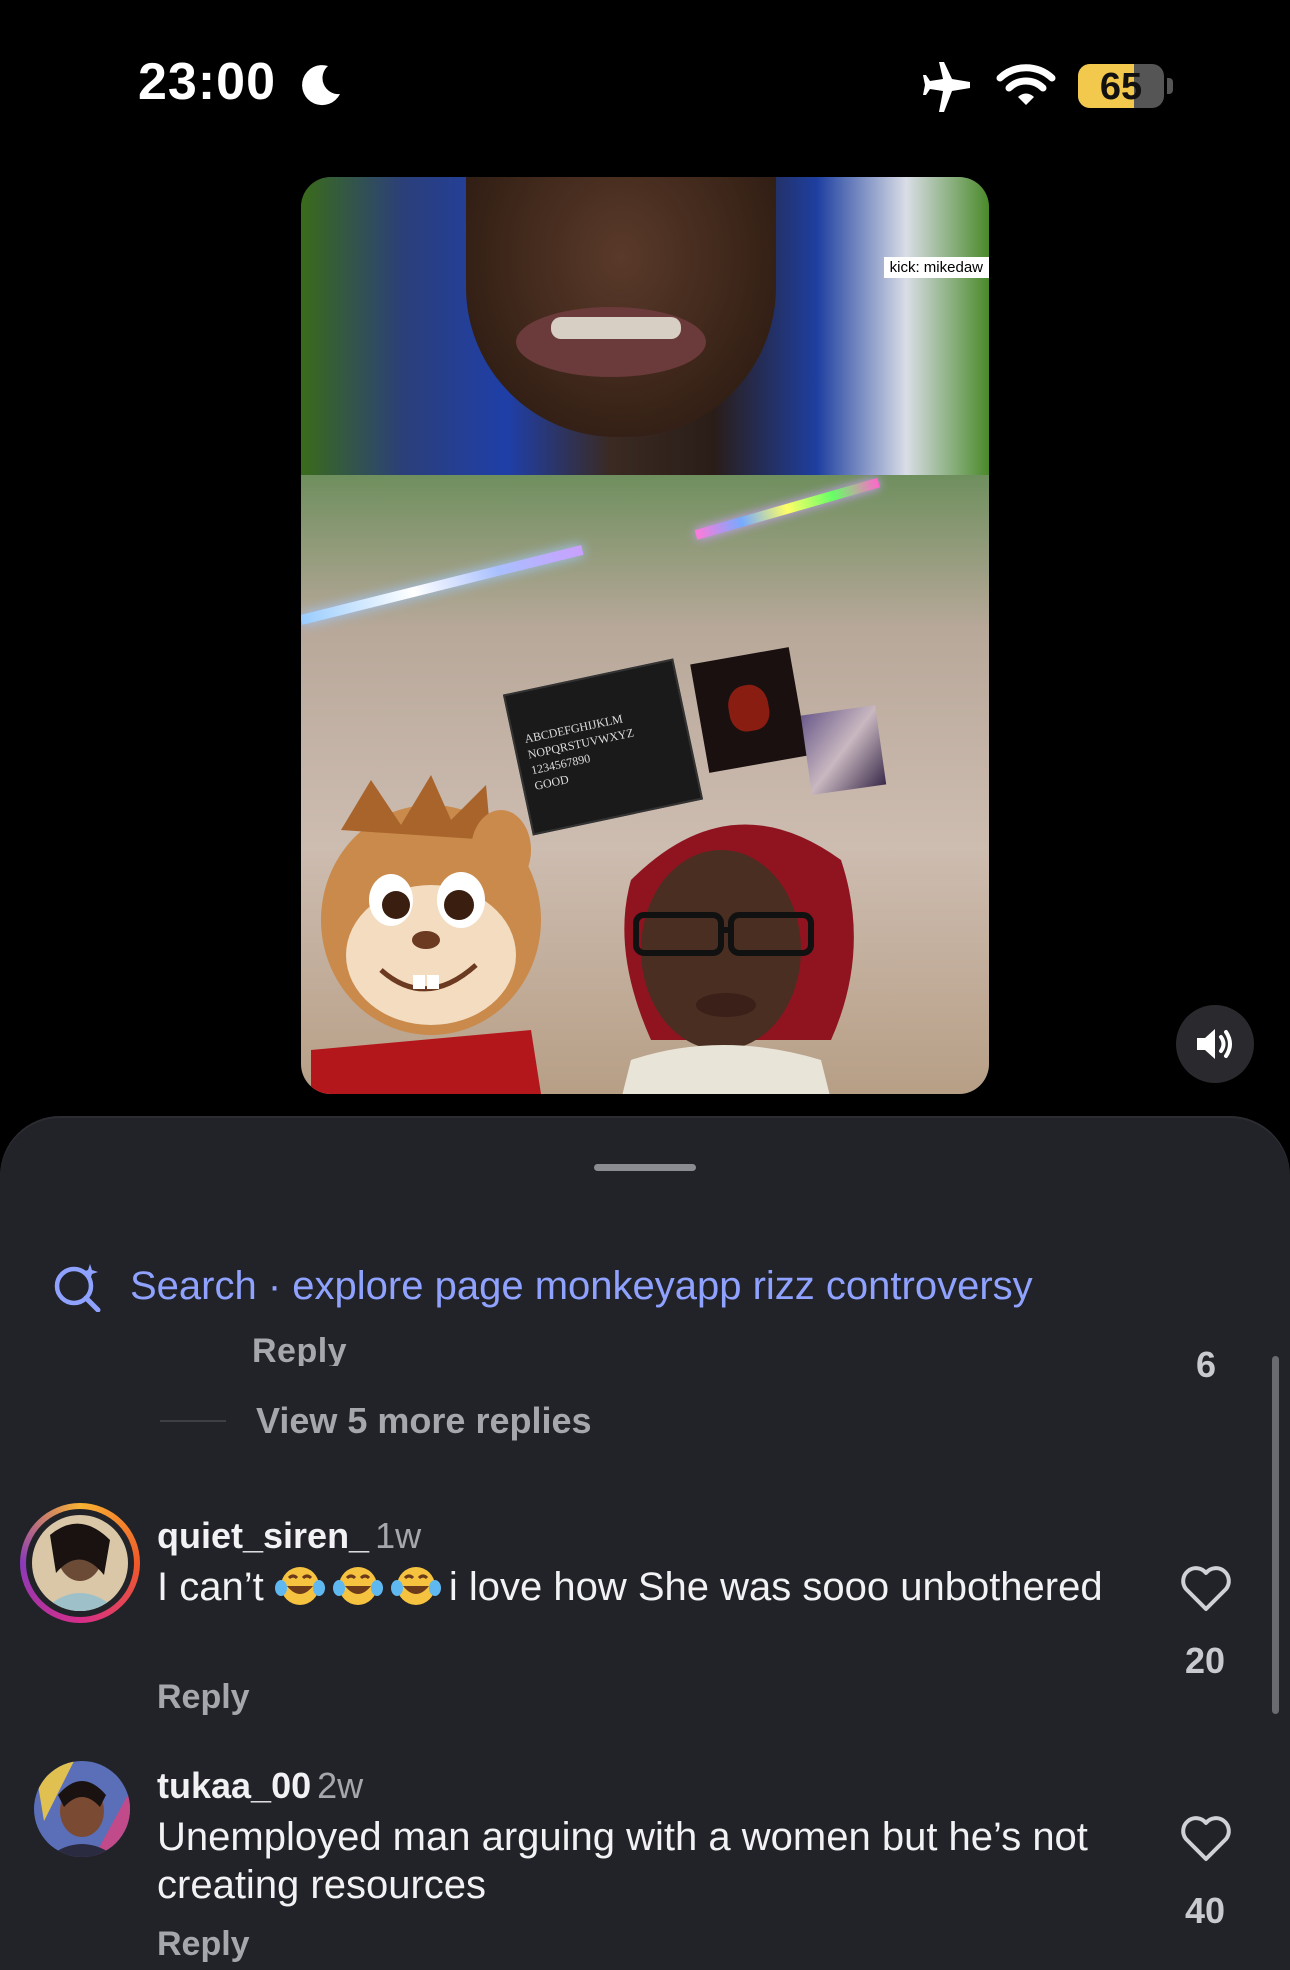 This screenshot has width=1290, height=1970. Describe the element at coordinates (616, 328) in the screenshot. I see `streamer-teeth` at that location.